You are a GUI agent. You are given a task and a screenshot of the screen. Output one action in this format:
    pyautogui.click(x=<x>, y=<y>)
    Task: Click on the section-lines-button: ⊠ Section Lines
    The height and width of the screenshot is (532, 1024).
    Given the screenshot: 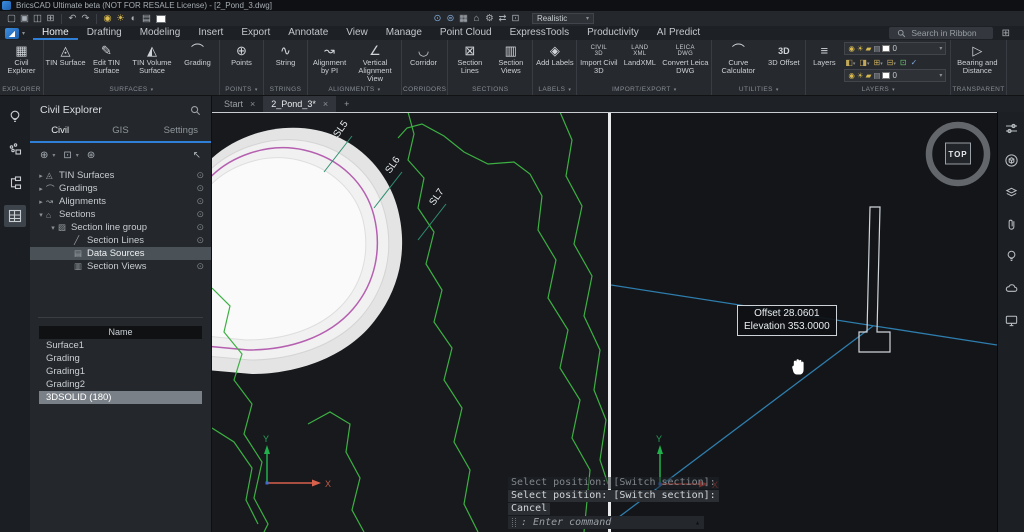 What is the action you would take?
    pyautogui.click(x=469, y=57)
    